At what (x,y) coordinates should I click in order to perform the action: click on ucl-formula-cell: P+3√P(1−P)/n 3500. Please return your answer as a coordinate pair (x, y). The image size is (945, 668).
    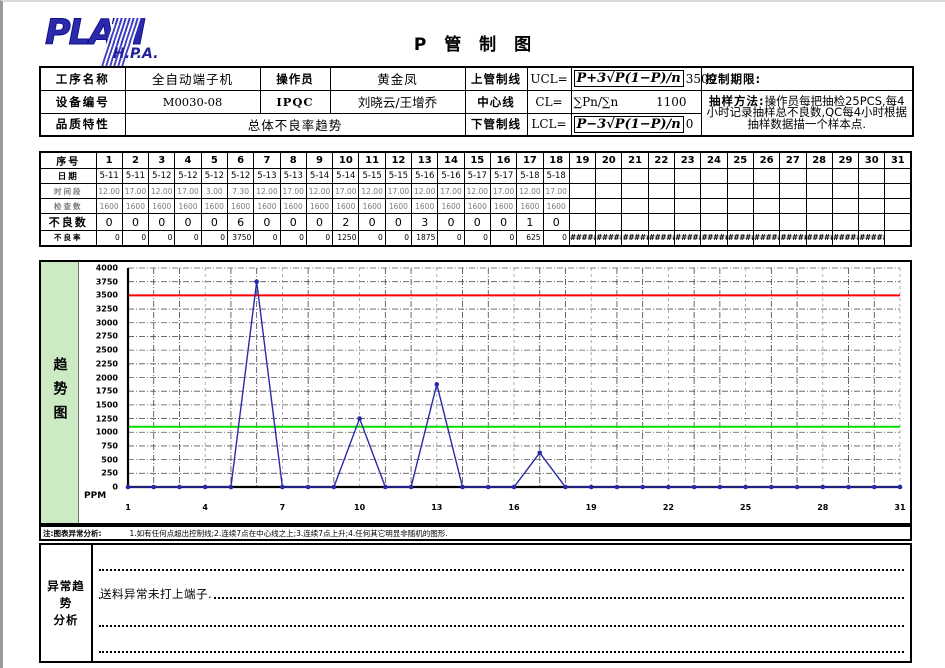
    Looking at the image, I should click on (643, 78).